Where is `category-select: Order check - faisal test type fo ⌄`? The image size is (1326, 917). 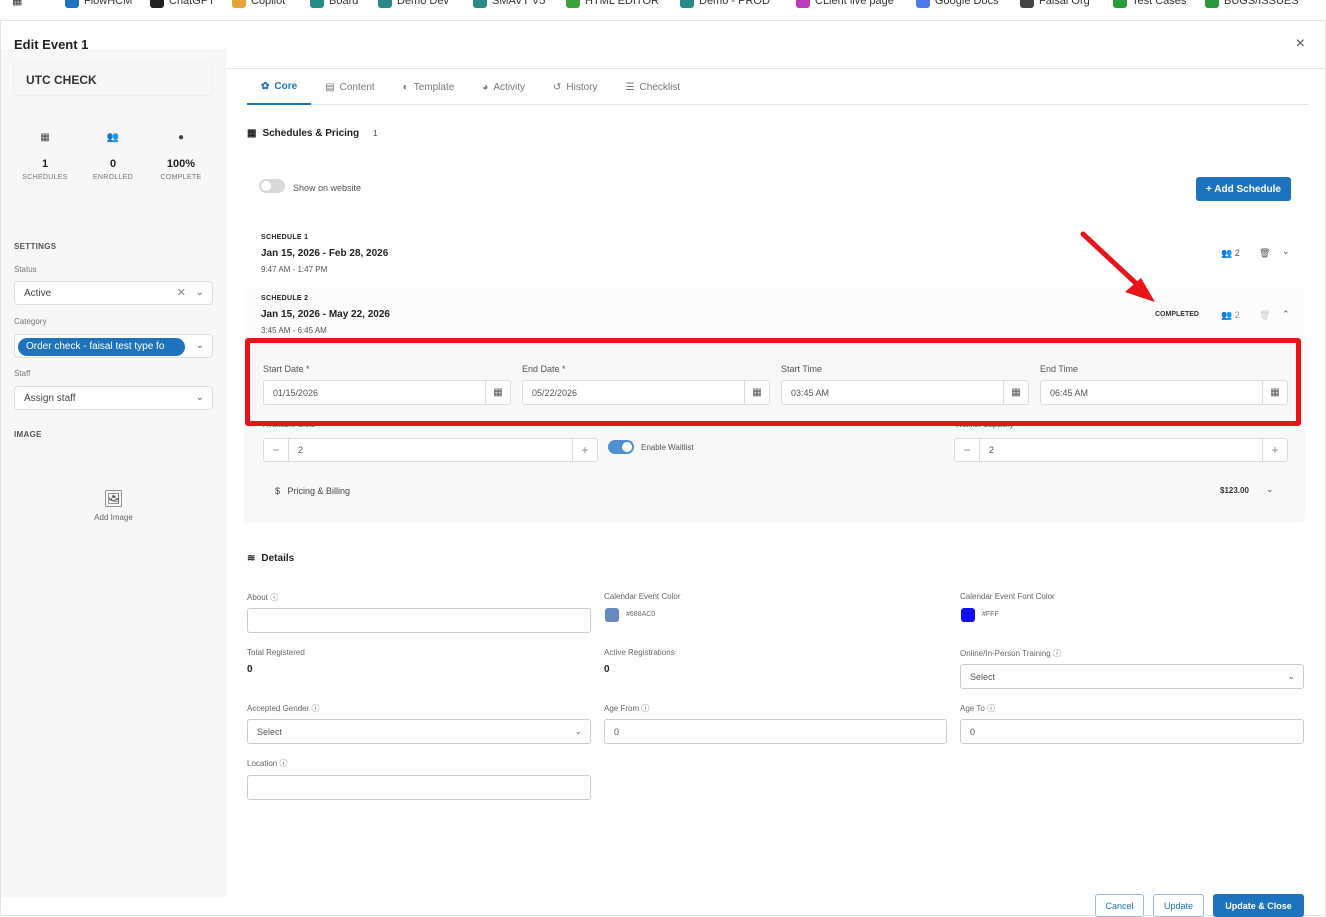
category-select: Order check - faisal test type fo ⌄ is located at coordinates (113, 346).